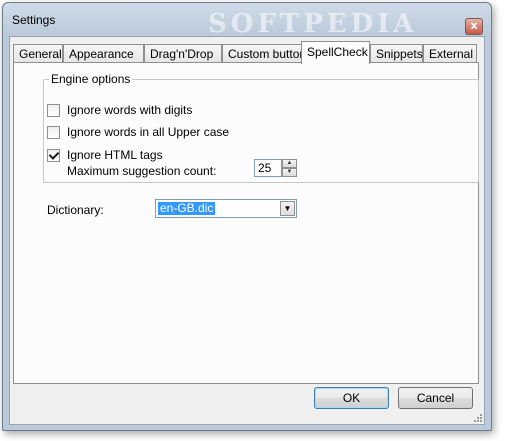 The image size is (505, 441). What do you see at coordinates (450, 53) in the screenshot?
I see `tab-external: External` at bounding box center [450, 53].